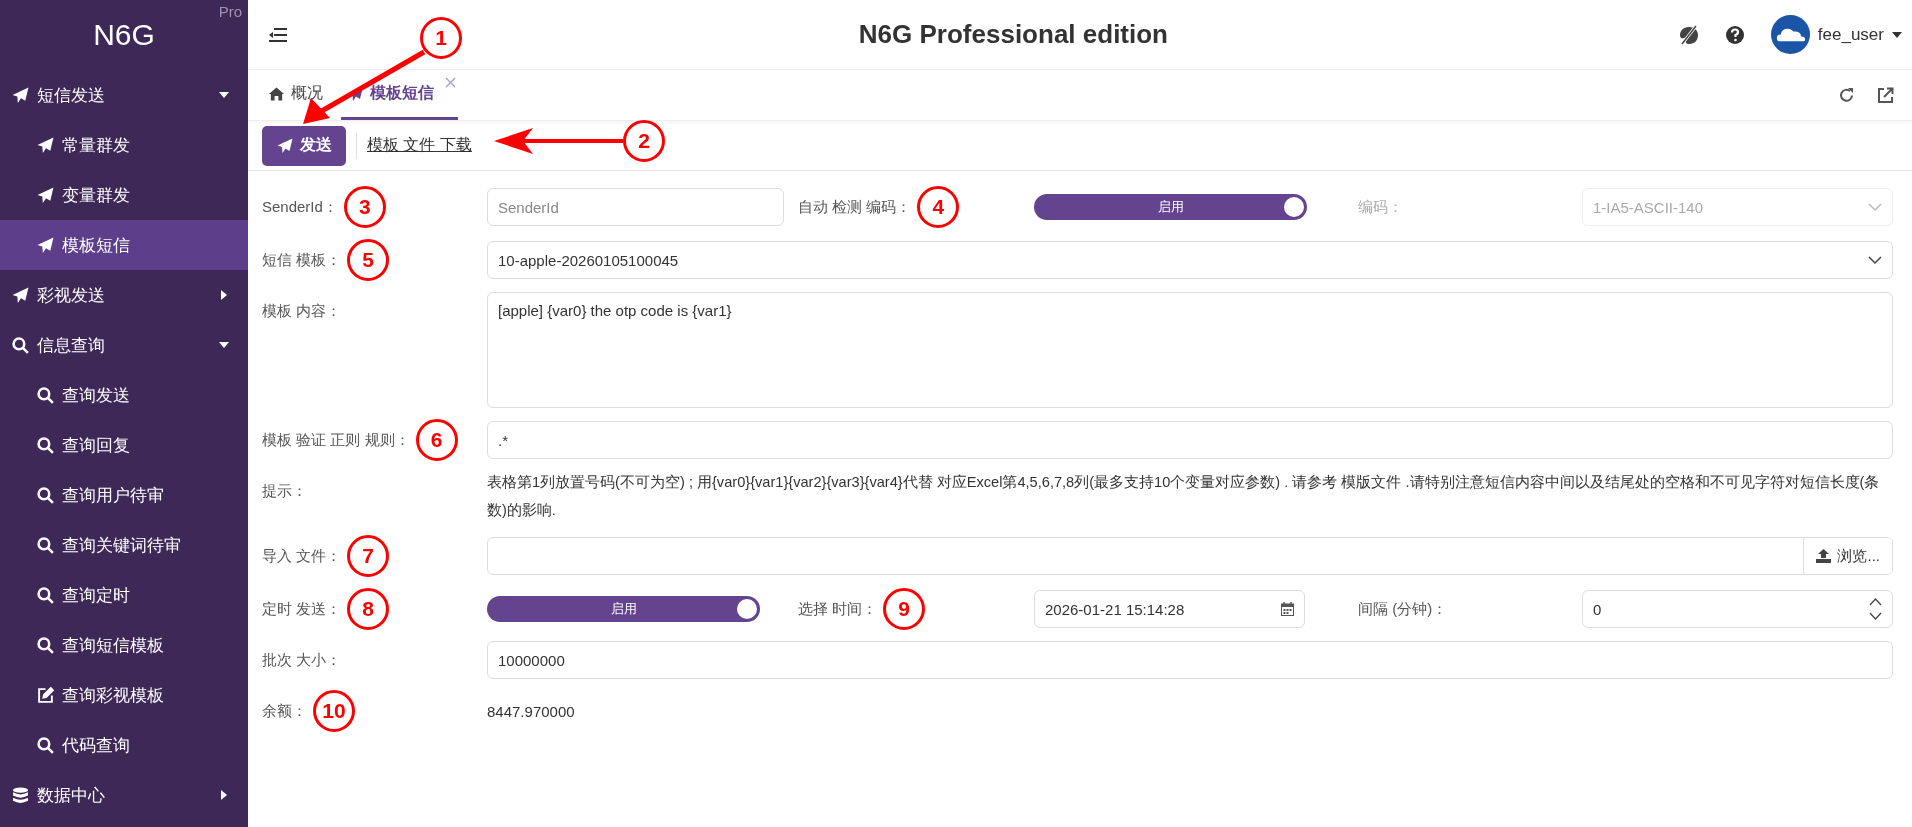 The image size is (1912, 827). What do you see at coordinates (1190, 350) in the screenshot?
I see `text-area: [apple] {var0} the otp code is {var1}` at bounding box center [1190, 350].